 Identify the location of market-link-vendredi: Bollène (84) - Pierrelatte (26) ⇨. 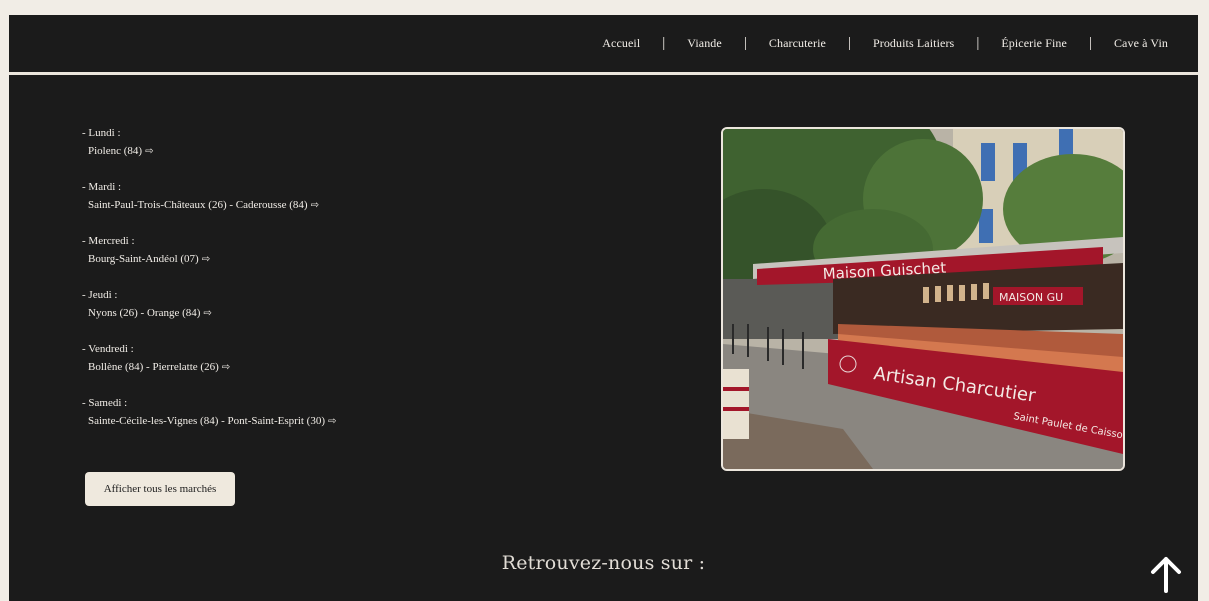
(282, 368).